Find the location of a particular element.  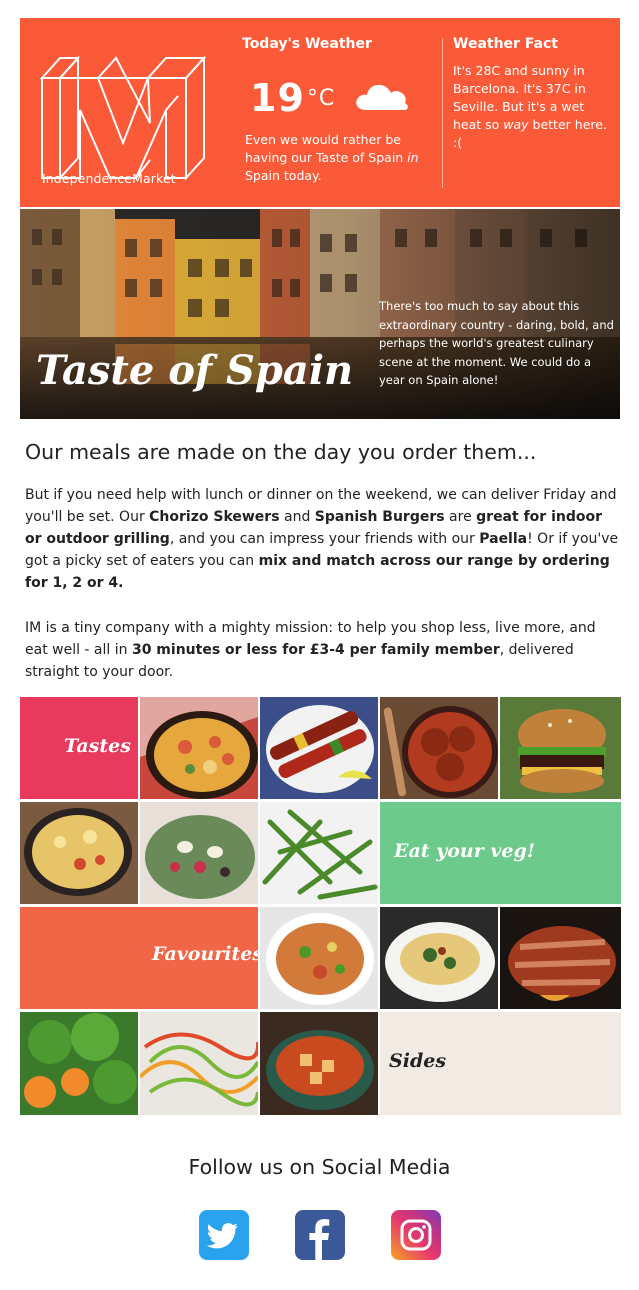

eat-your-veg-label: Eat your veg! is located at coordinates (465, 851).